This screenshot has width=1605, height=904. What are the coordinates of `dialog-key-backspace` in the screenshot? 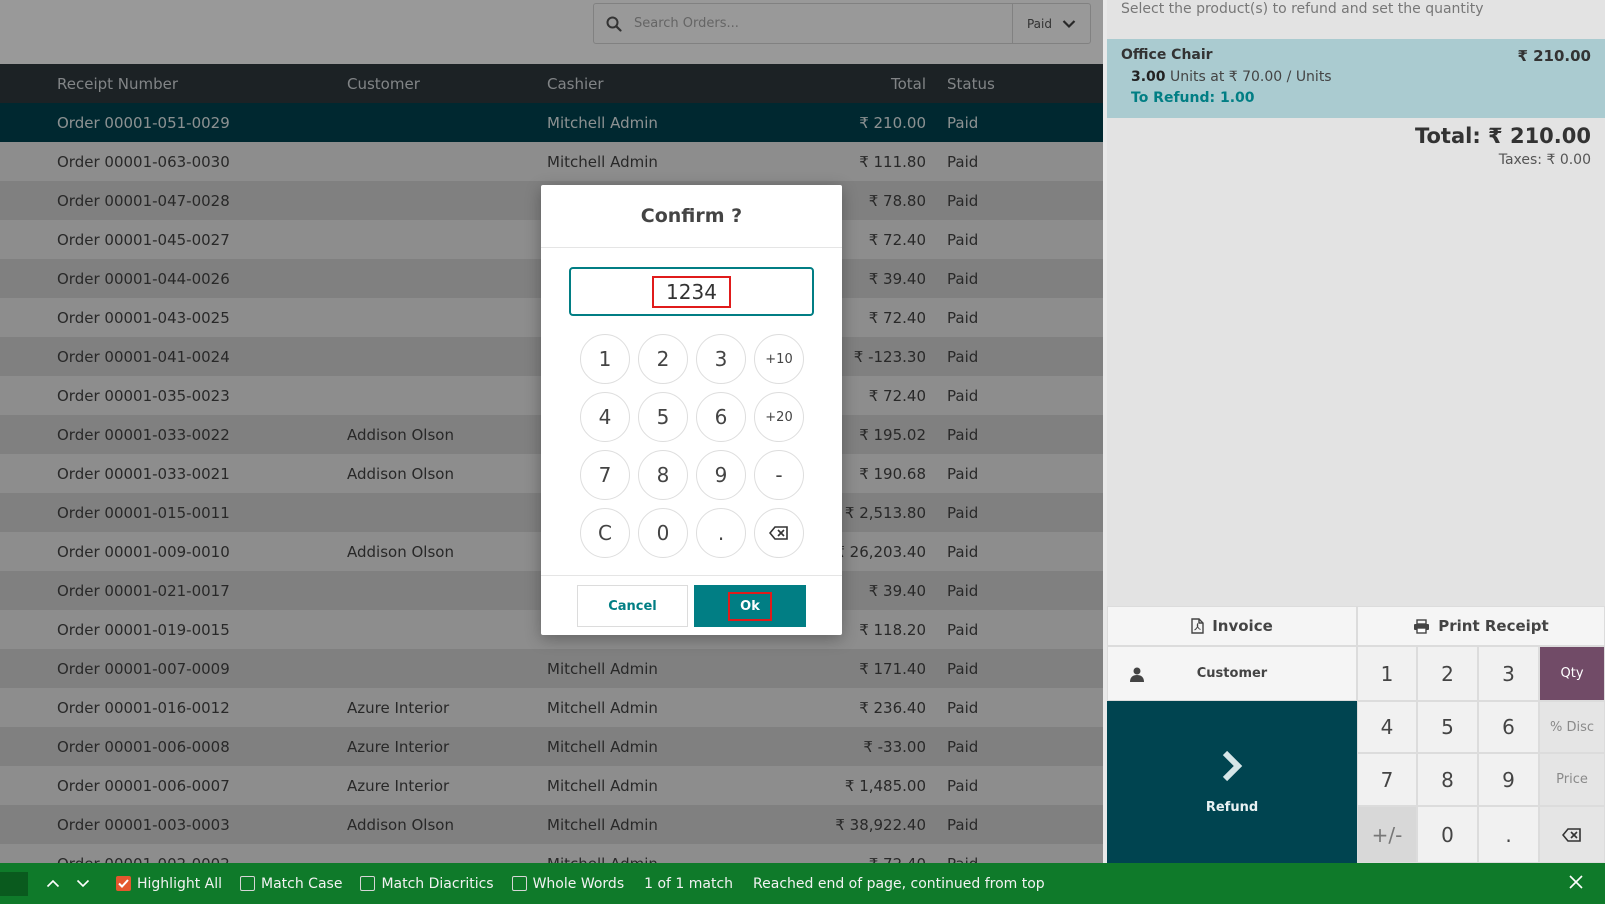 It's located at (779, 533).